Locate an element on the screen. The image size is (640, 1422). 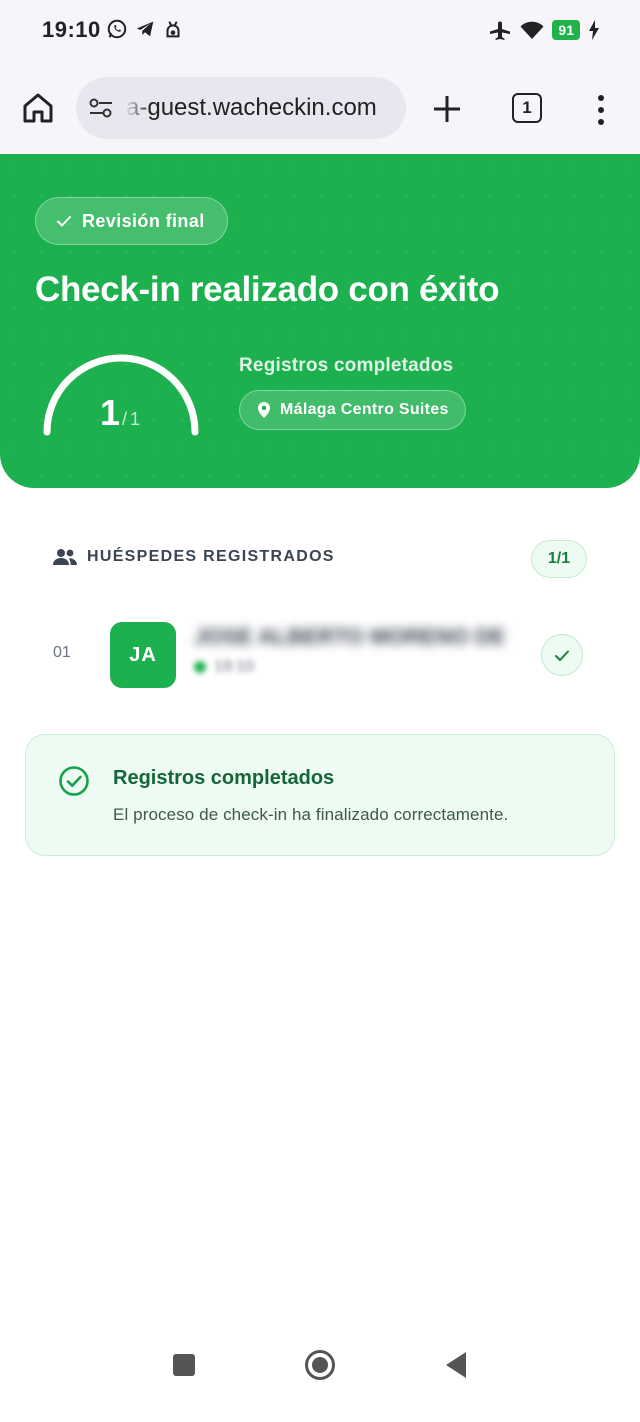
guest-status-check is located at coordinates (562, 655).